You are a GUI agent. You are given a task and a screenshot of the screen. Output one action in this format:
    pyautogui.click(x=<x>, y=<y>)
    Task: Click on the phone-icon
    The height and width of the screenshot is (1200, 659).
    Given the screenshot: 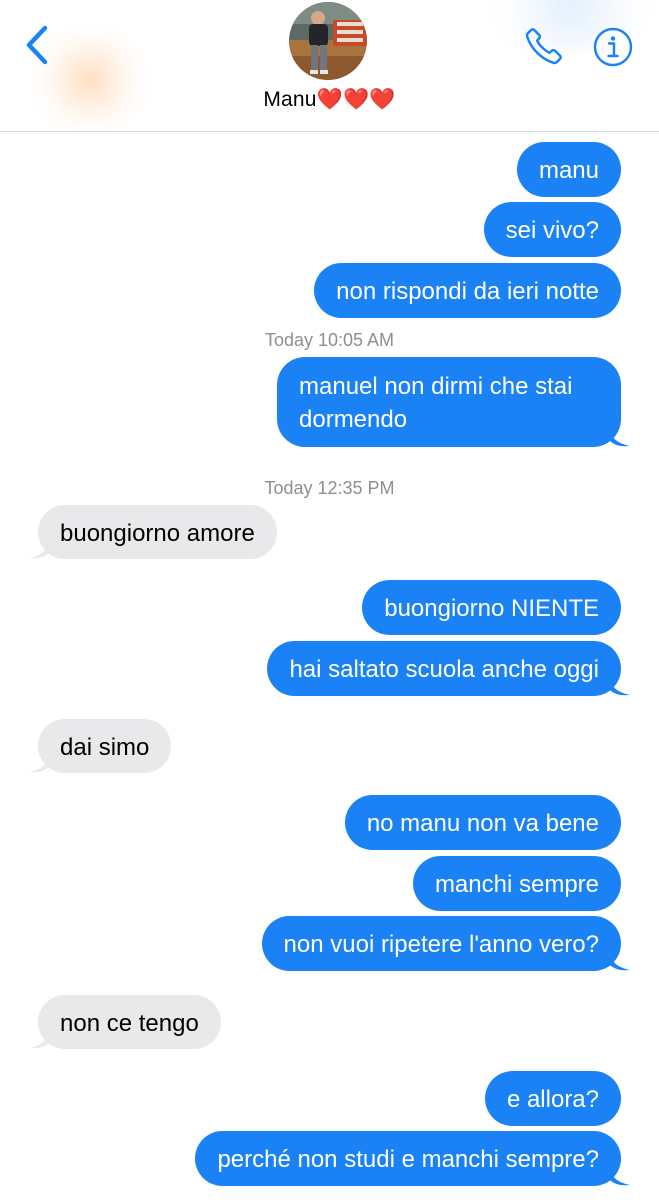 What is the action you would take?
    pyautogui.click(x=543, y=46)
    